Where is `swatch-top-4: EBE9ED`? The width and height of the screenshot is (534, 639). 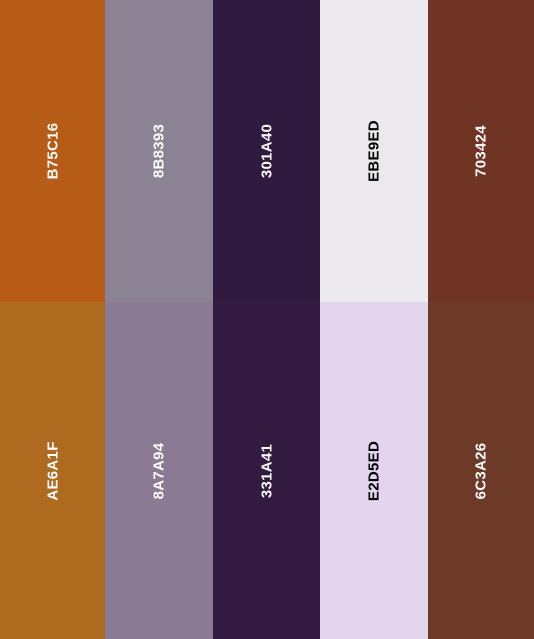
swatch-top-4: EBE9ED is located at coordinates (374, 151).